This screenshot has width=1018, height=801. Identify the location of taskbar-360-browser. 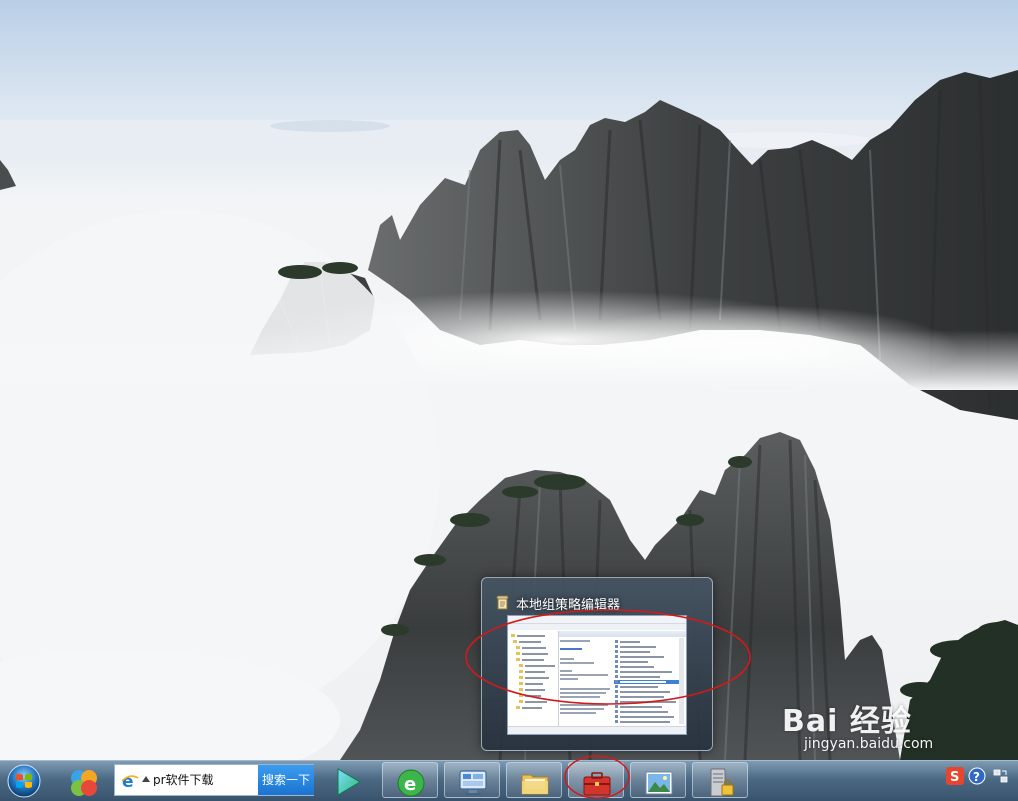
(84, 781).